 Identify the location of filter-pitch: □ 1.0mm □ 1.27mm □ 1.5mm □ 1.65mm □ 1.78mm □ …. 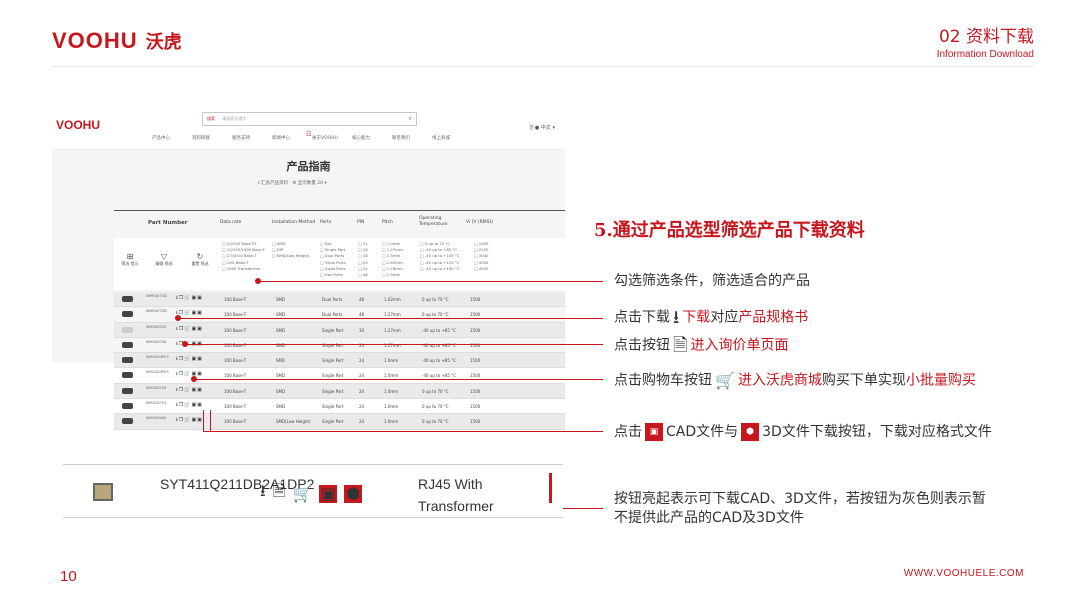
(392, 259).